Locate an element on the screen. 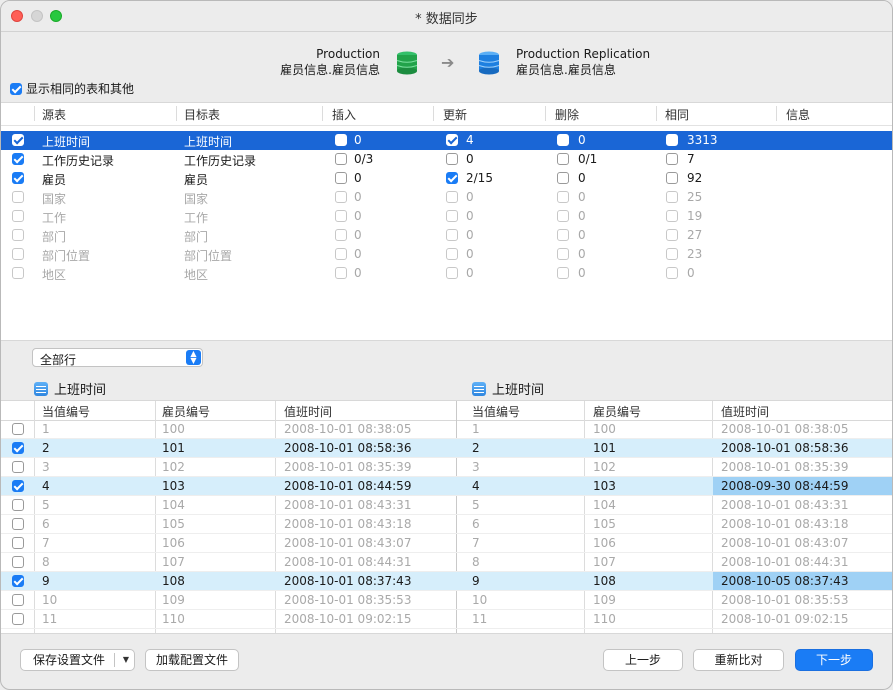 The width and height of the screenshot is (893, 690). row-filter-select: 全部行 ▲ ▼ is located at coordinates (117, 357).